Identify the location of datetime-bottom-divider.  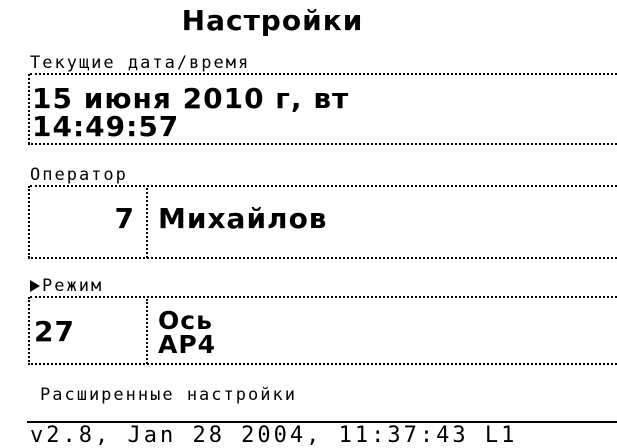
(322, 144).